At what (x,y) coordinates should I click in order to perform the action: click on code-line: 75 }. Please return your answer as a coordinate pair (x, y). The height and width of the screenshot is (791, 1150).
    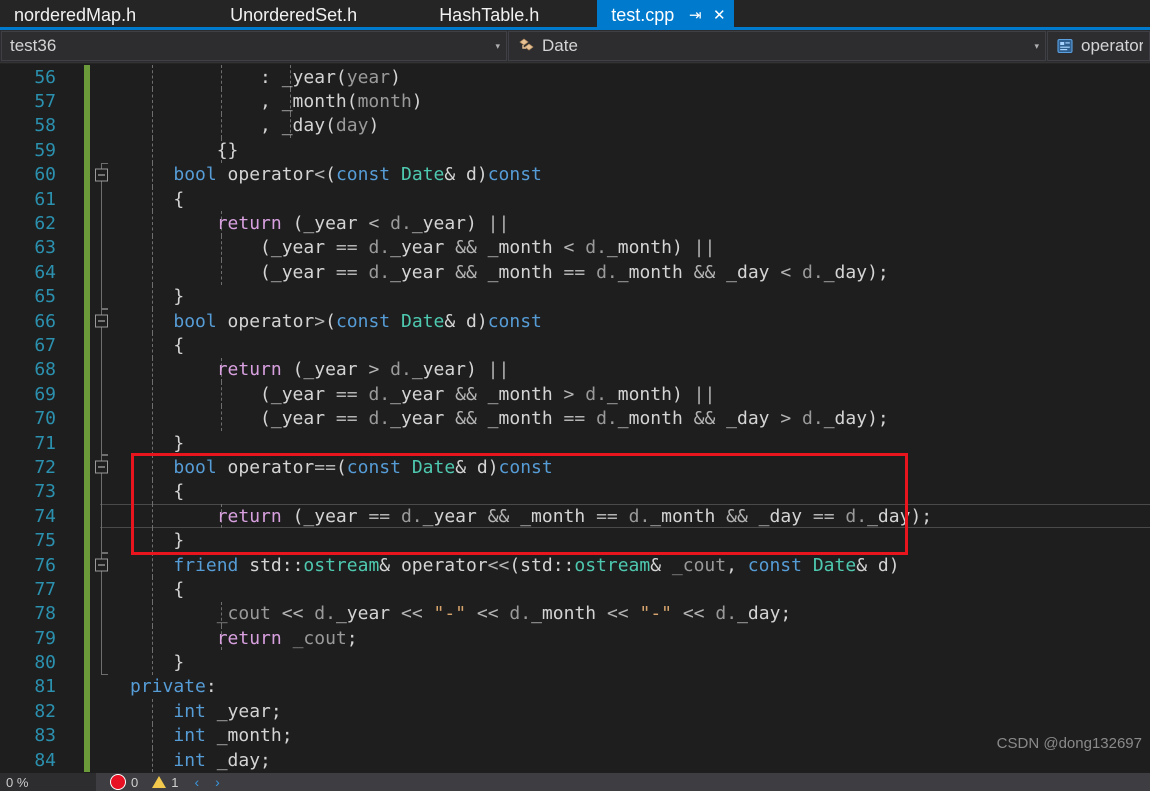
    Looking at the image, I should click on (575, 541).